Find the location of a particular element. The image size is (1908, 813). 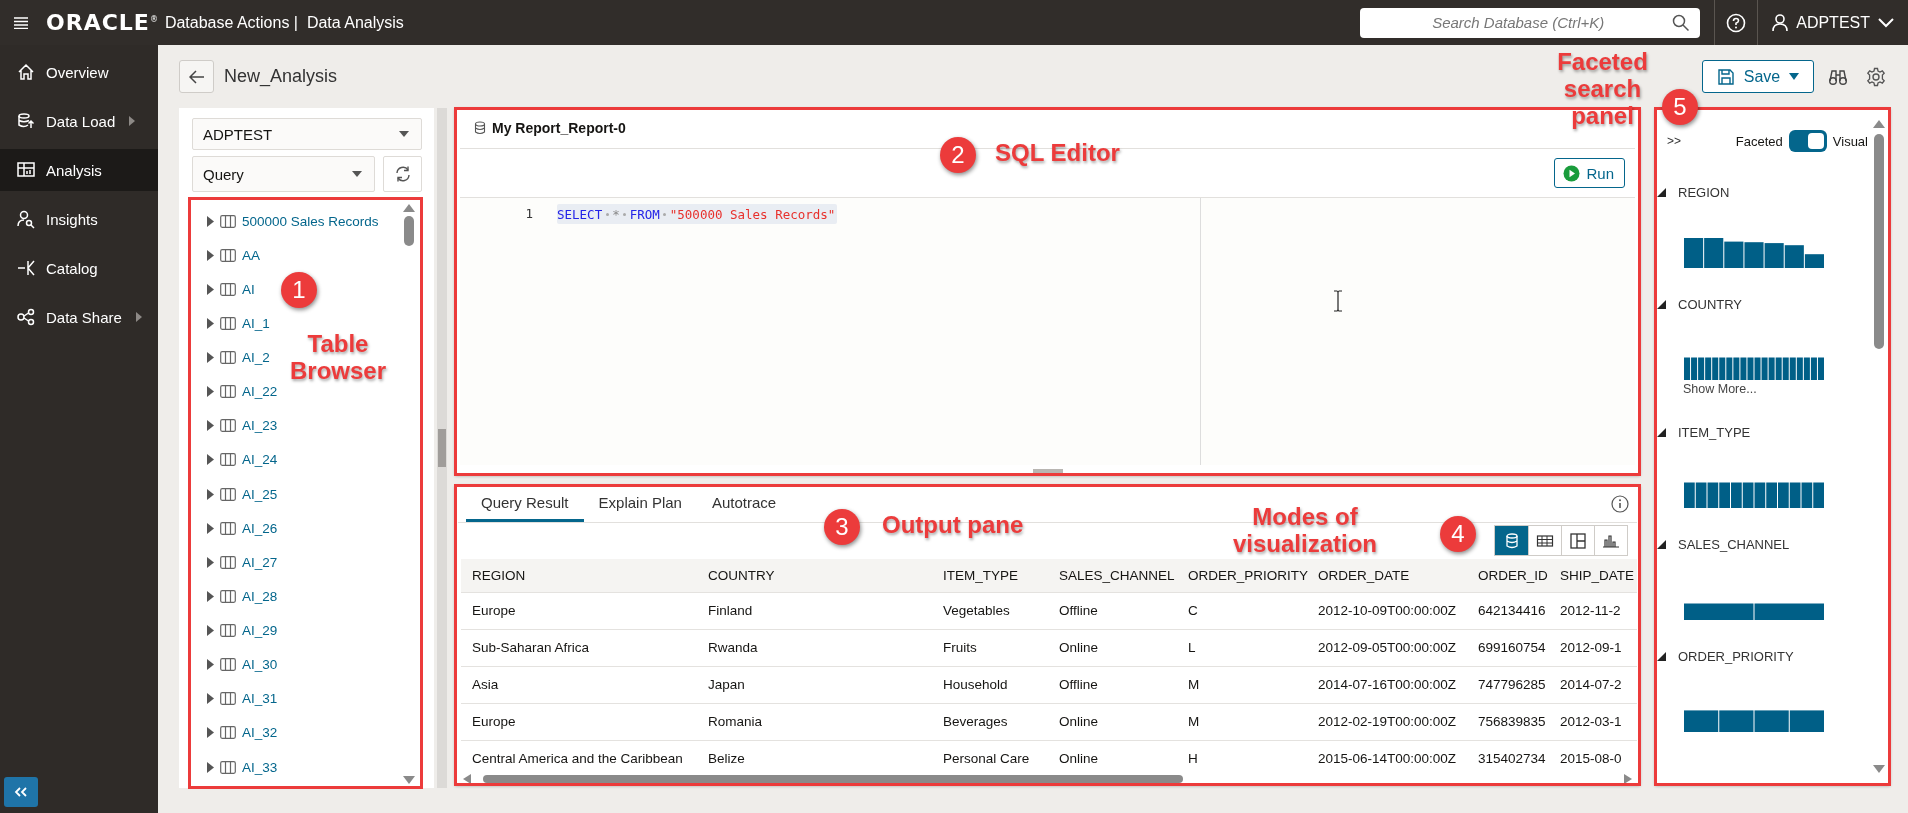

object-type-select: Query is located at coordinates (283, 174).